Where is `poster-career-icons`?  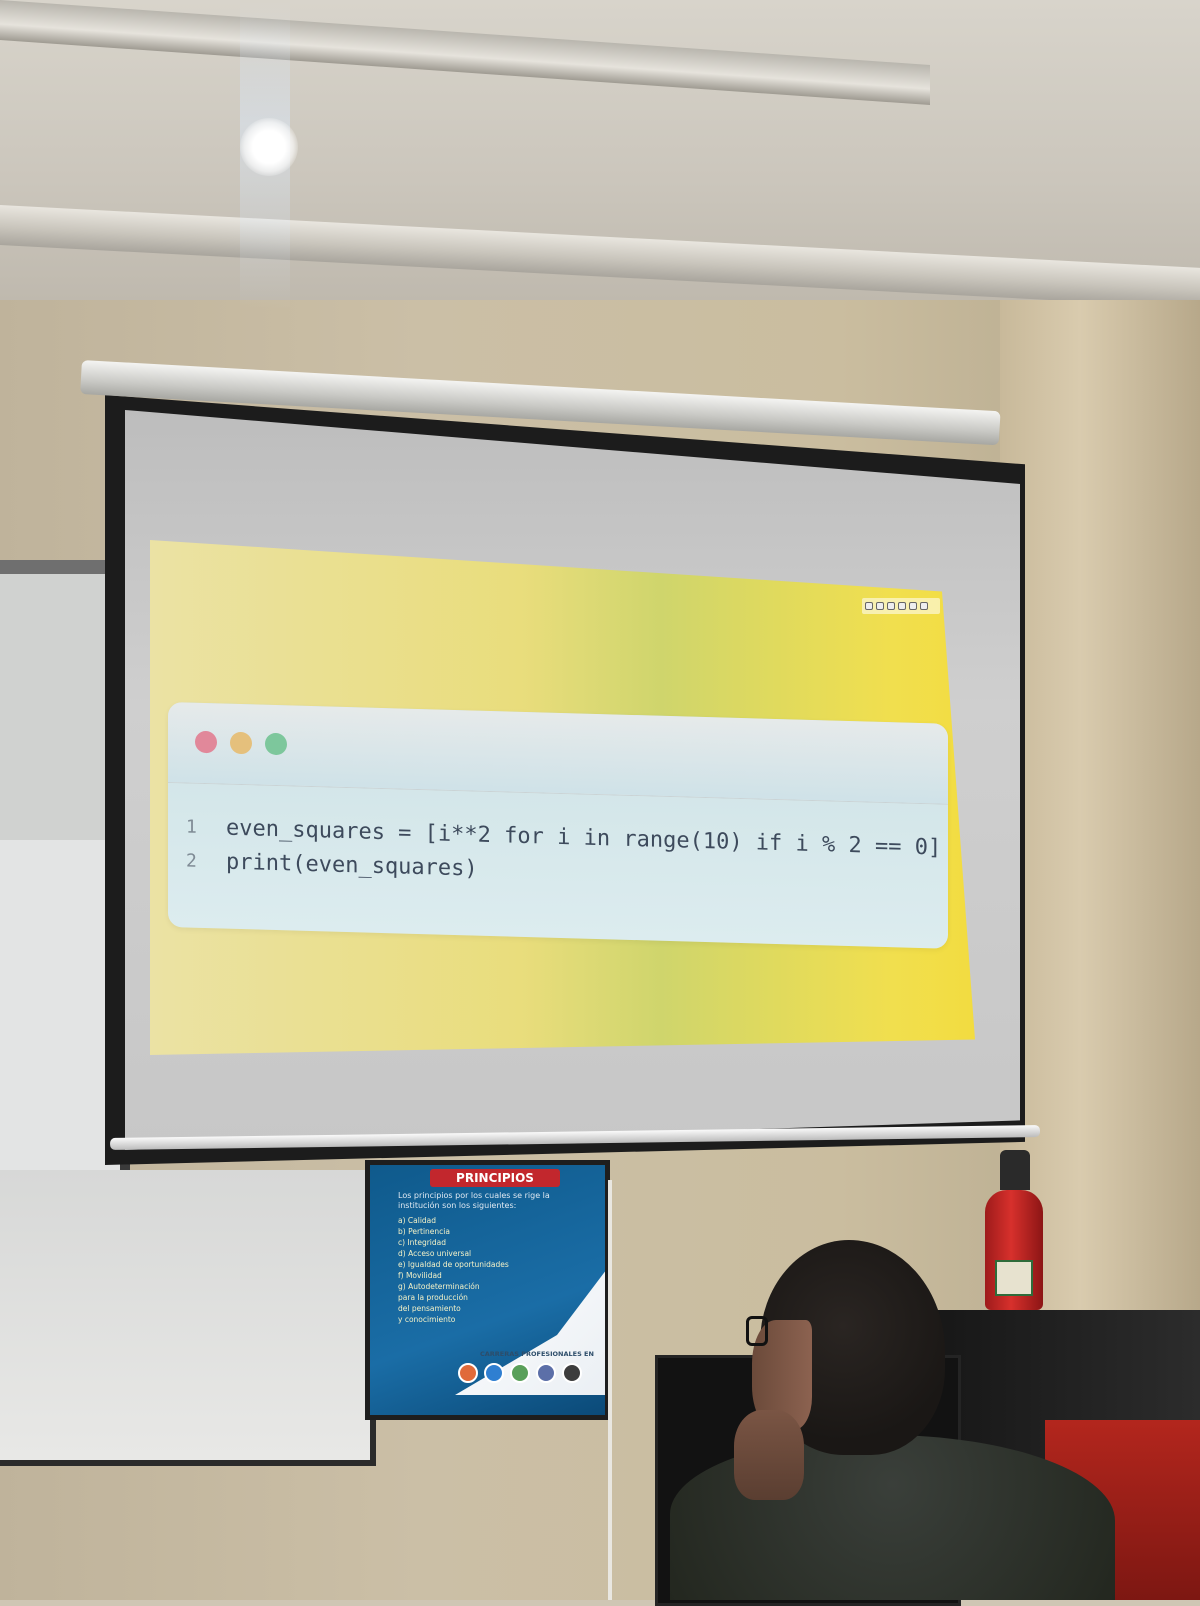 poster-career-icons is located at coordinates (520, 1373).